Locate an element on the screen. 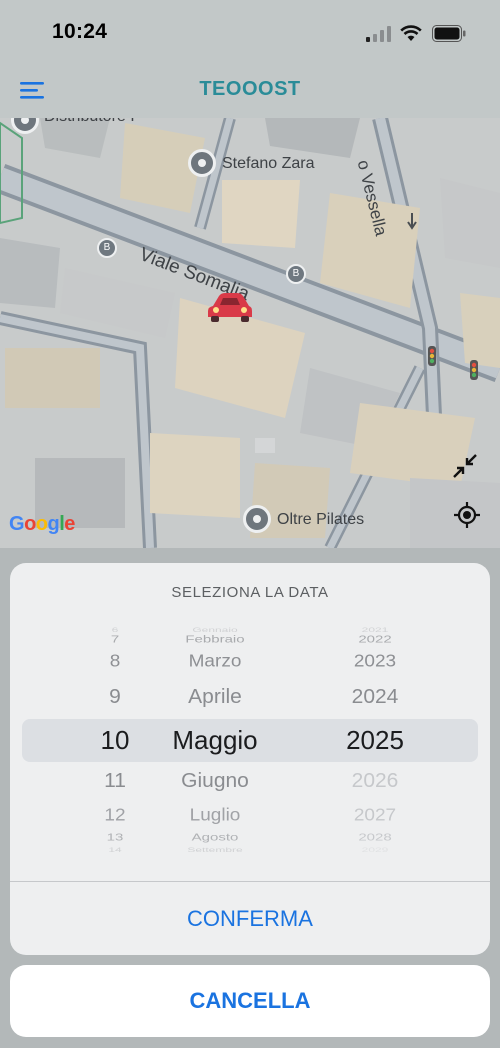  year-option: 2028 is located at coordinates (375, 838).